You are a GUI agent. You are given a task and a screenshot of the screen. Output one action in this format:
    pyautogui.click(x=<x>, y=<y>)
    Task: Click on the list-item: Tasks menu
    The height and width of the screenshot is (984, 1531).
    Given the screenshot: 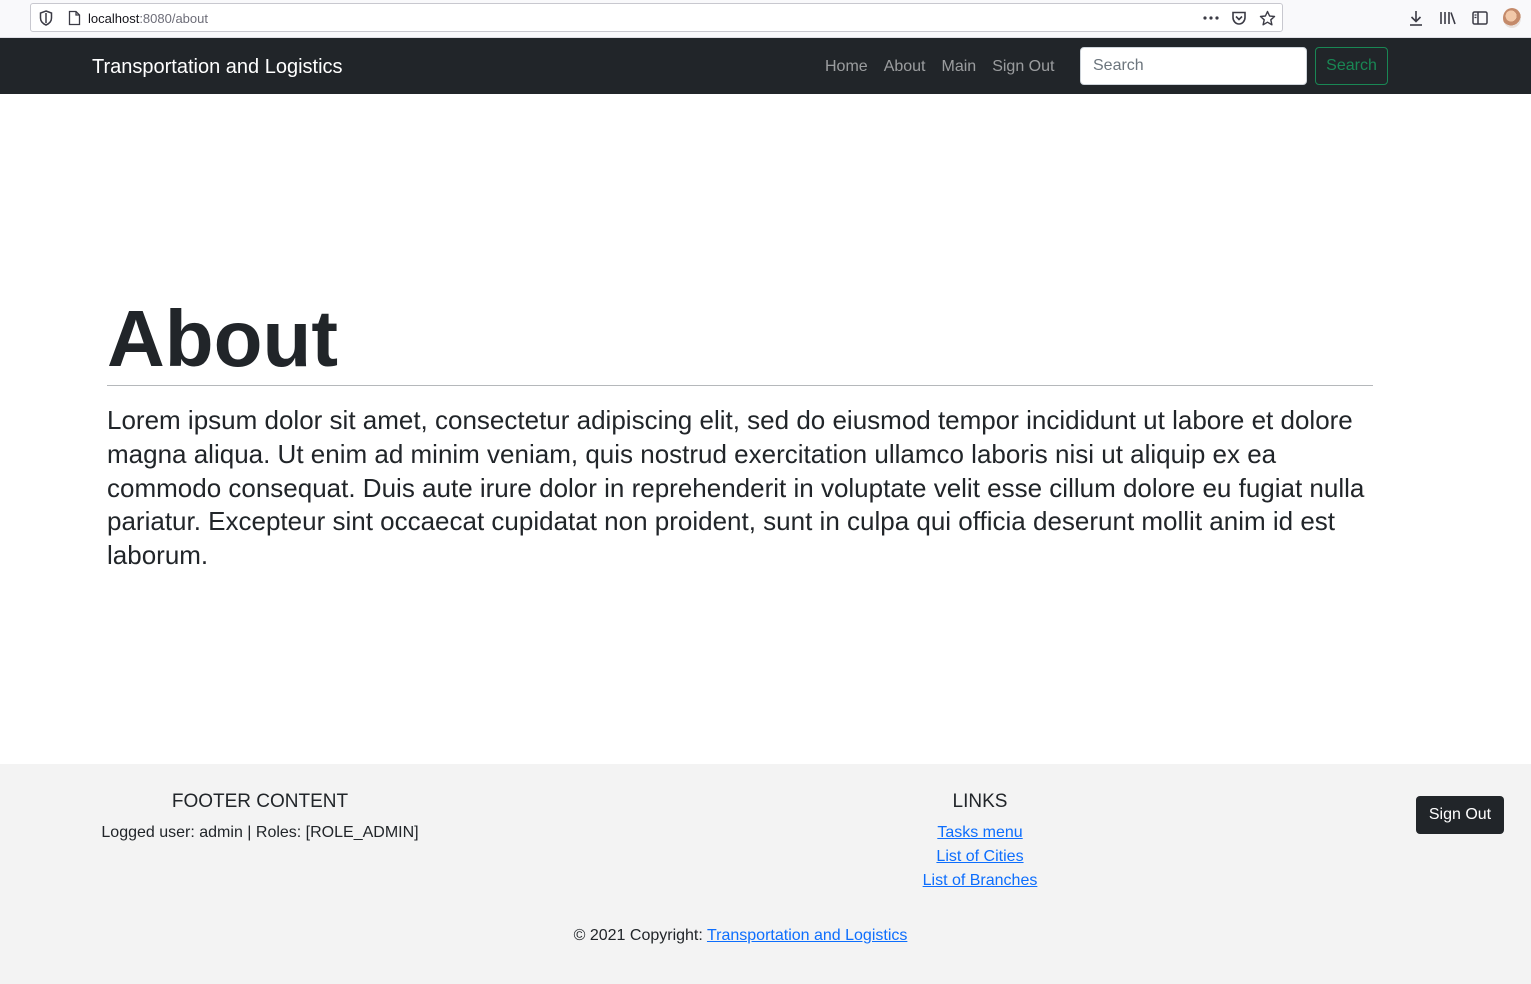 What is the action you would take?
    pyautogui.click(x=980, y=833)
    